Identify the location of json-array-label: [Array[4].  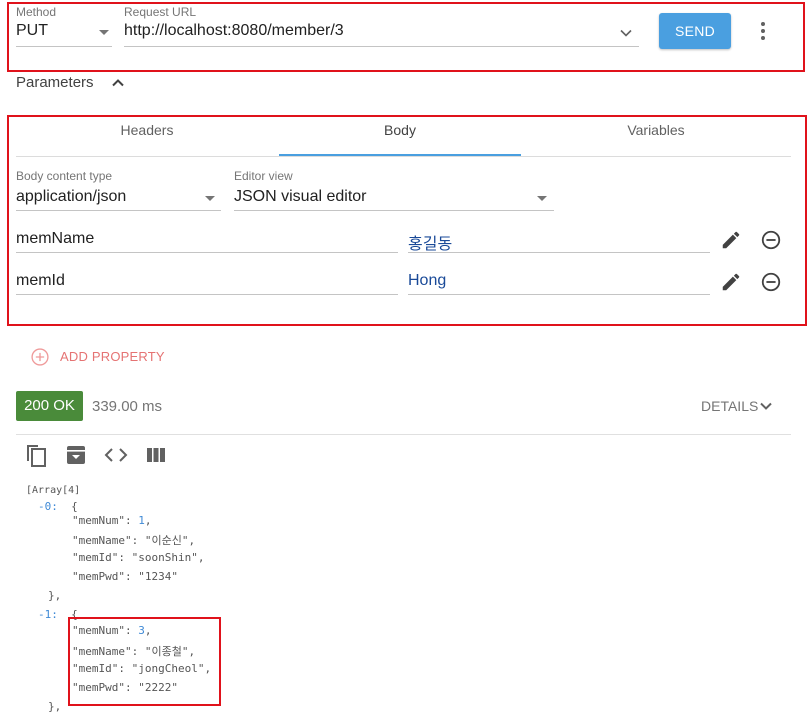
(53, 490).